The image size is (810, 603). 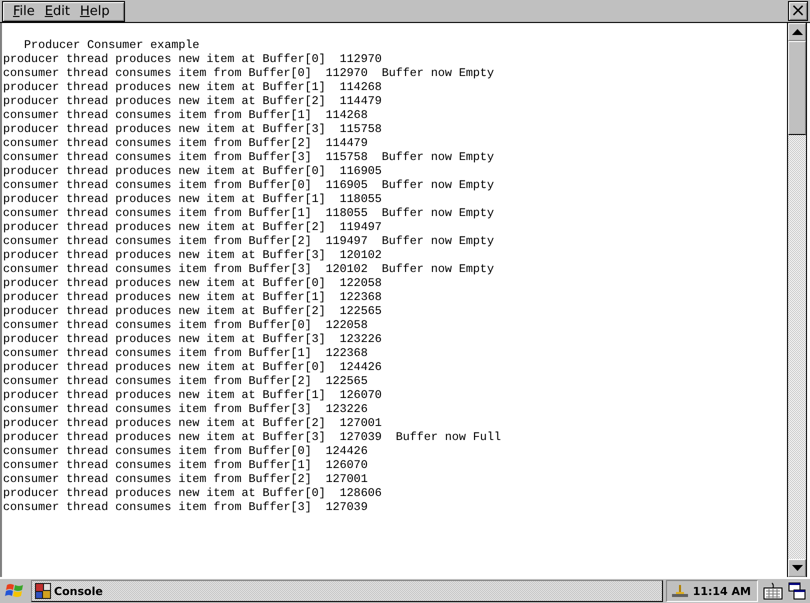 What do you see at coordinates (192, 395) in the screenshot?
I see `console-line: producer thread produces new item at Buffer[1] 126070` at bounding box center [192, 395].